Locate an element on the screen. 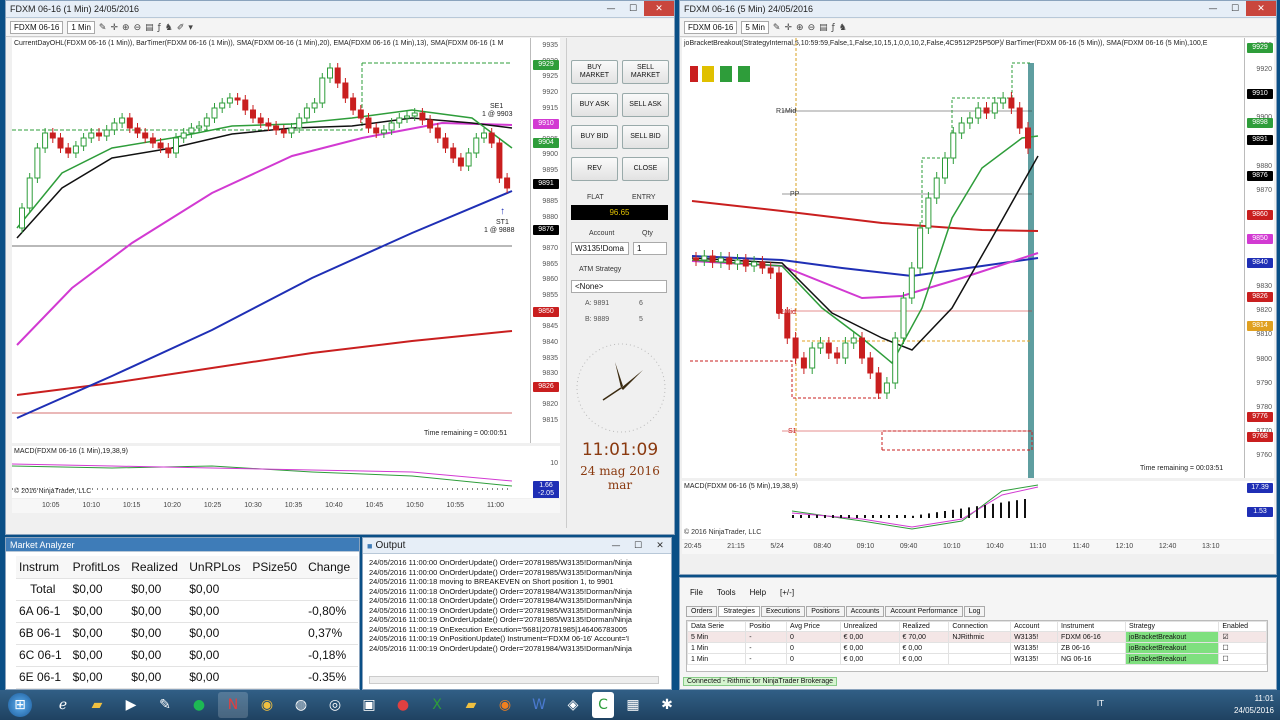  left-chart-titlebar: FDXM 06-16 (1 Min) 24/05/2016 — ☐ ✕ is located at coordinates (340, 9).